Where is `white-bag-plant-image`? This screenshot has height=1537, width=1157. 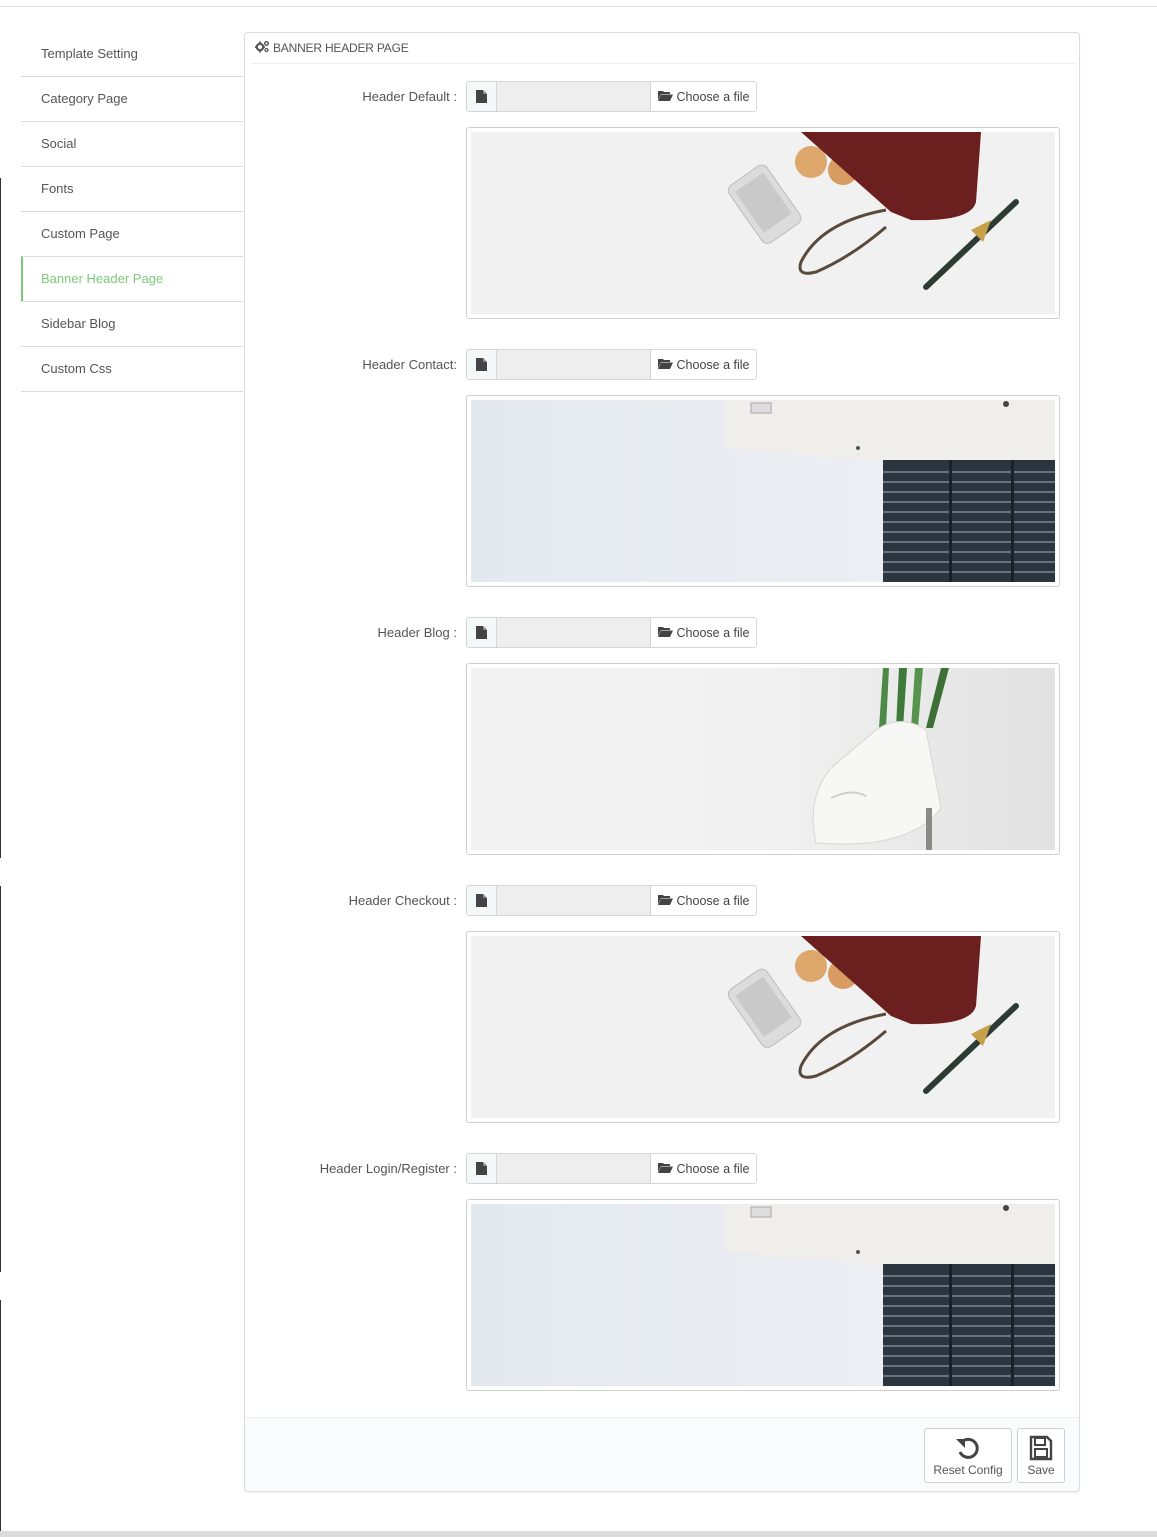
white-bag-plant-image is located at coordinates (763, 759).